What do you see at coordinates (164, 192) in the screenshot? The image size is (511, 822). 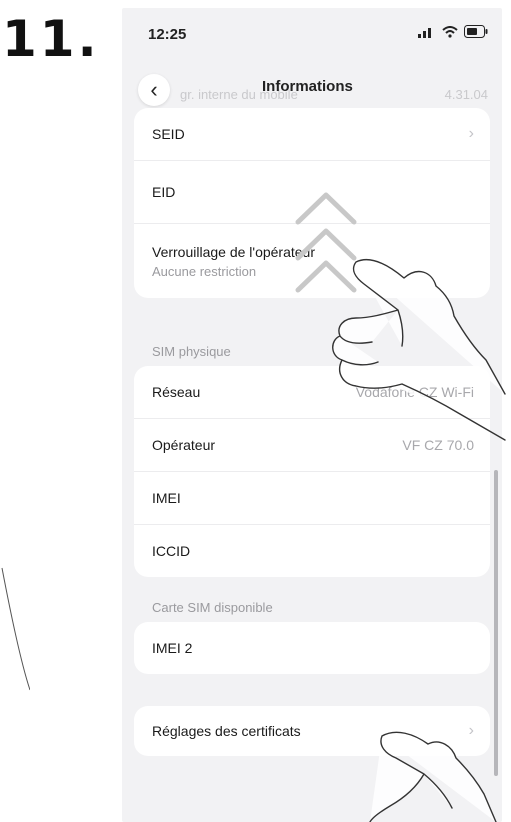 I see `eid-label: EID` at bounding box center [164, 192].